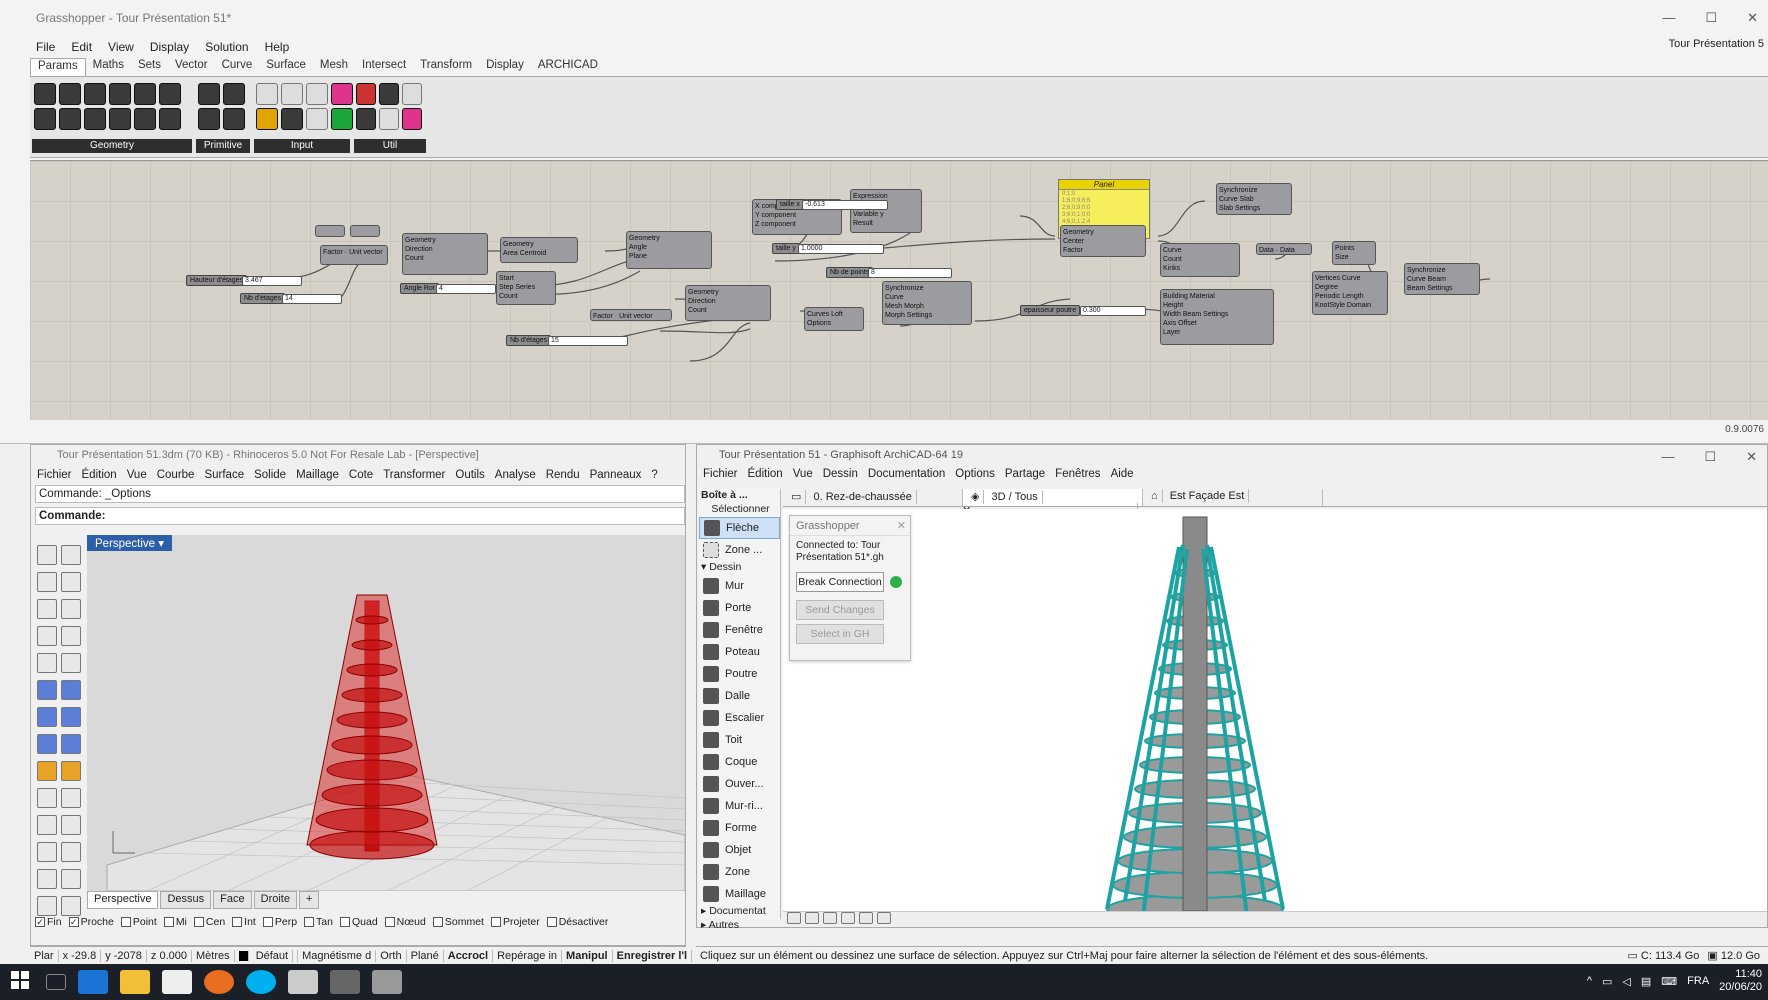 This screenshot has width=1768, height=1000. What do you see at coordinates (841, 249) in the screenshot?
I see `slider-taille-y: 1.0000` at bounding box center [841, 249].